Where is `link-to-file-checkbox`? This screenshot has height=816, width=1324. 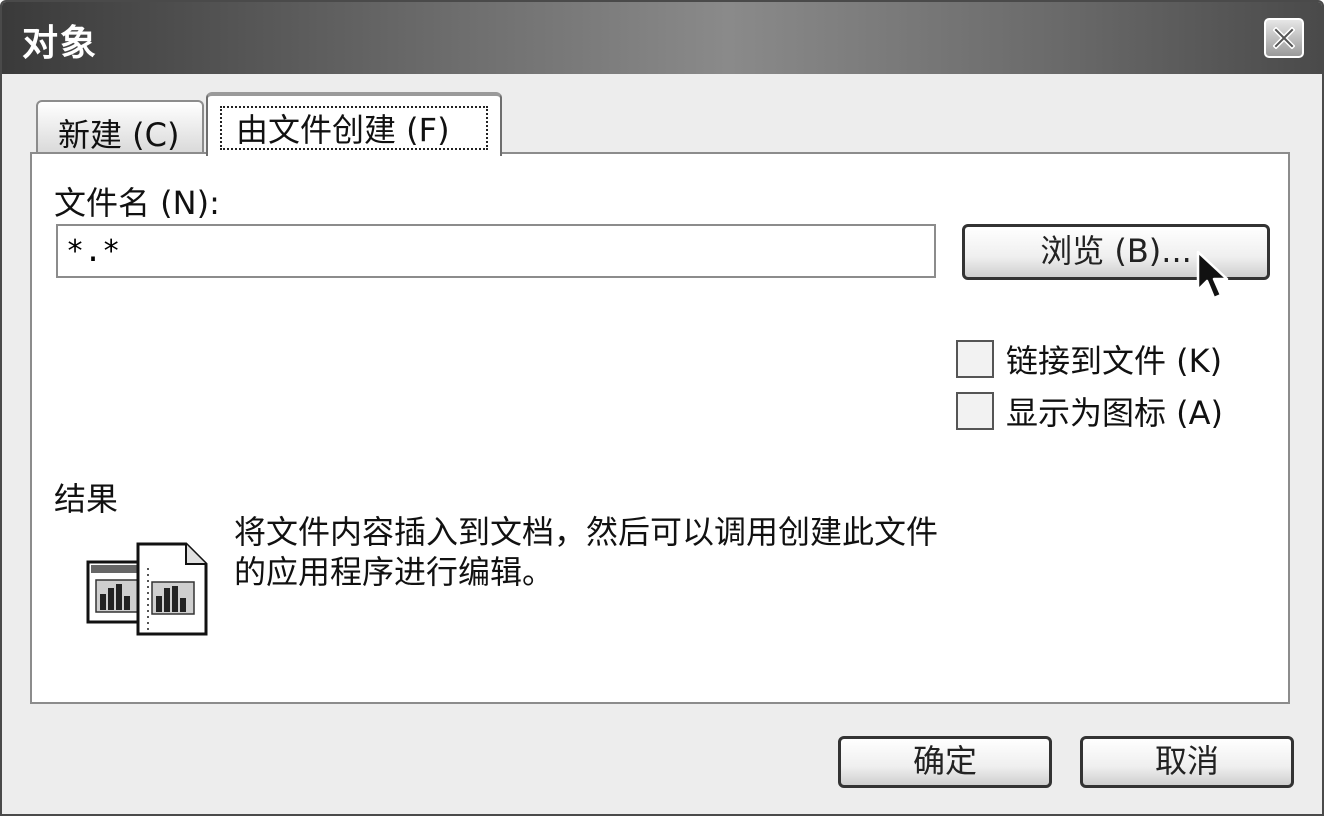 link-to-file-checkbox is located at coordinates (975, 359).